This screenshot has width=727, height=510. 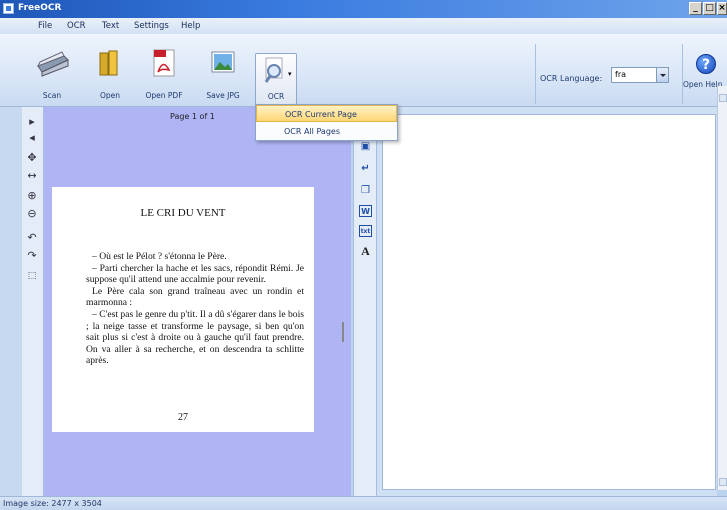 I want to click on scan-label: Scan, so click(x=52, y=95).